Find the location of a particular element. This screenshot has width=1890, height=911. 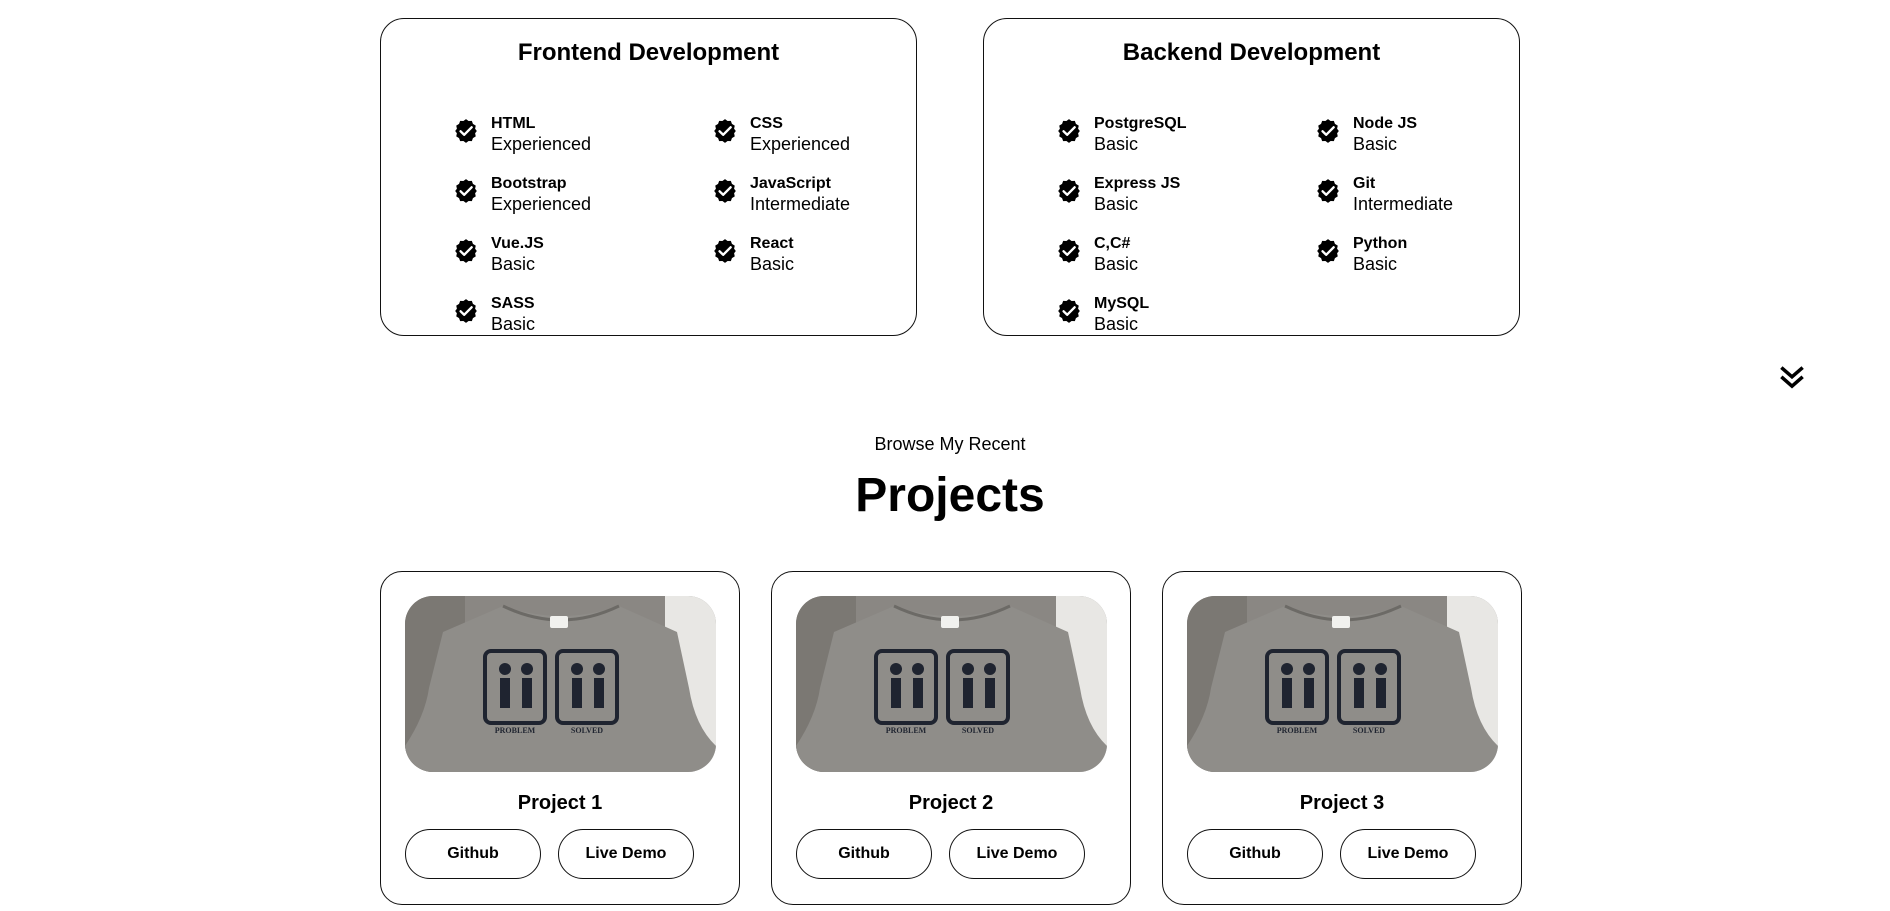

skill-name: SASS is located at coordinates (513, 303).